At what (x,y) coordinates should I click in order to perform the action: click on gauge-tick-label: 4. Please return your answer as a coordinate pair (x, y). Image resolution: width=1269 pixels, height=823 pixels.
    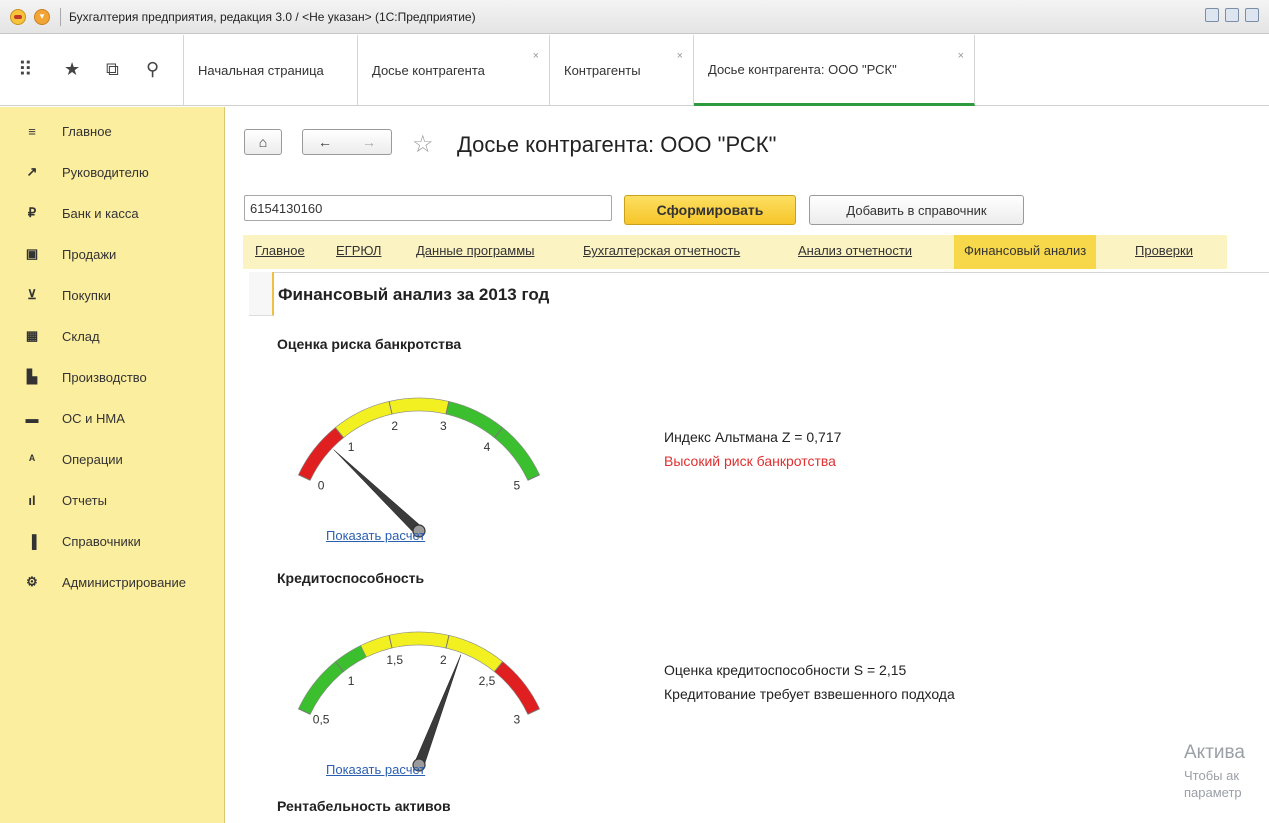
    Looking at the image, I should click on (487, 447).